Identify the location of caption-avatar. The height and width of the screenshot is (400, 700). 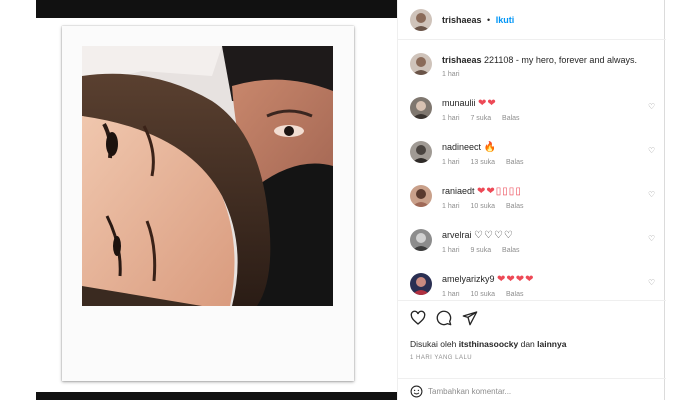
(421, 64).